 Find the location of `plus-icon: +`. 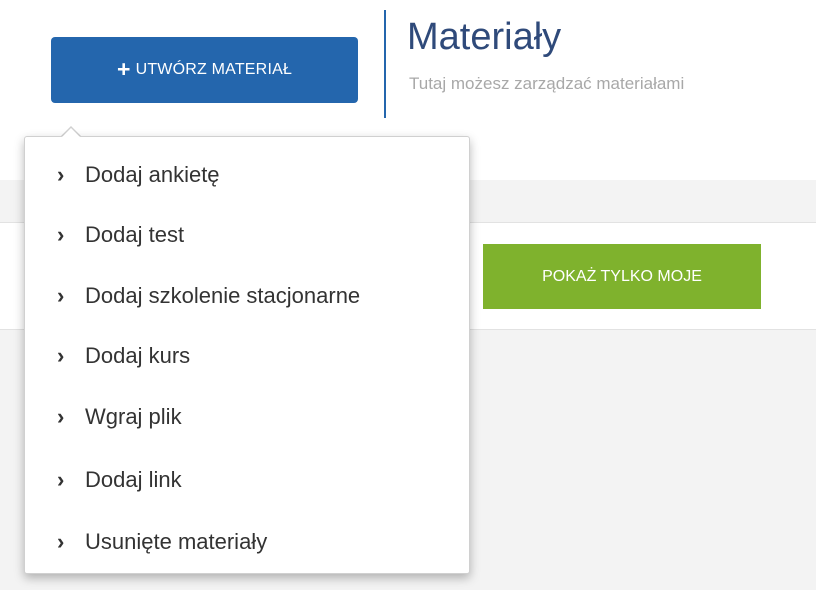

plus-icon: + is located at coordinates (123, 68).